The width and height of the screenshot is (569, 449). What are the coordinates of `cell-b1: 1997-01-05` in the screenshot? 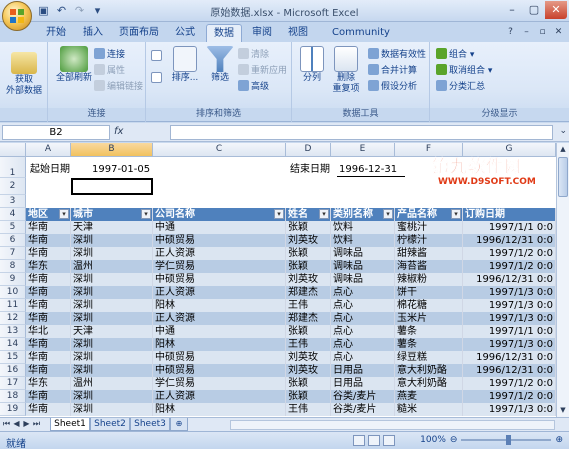 It's located at (120, 170).